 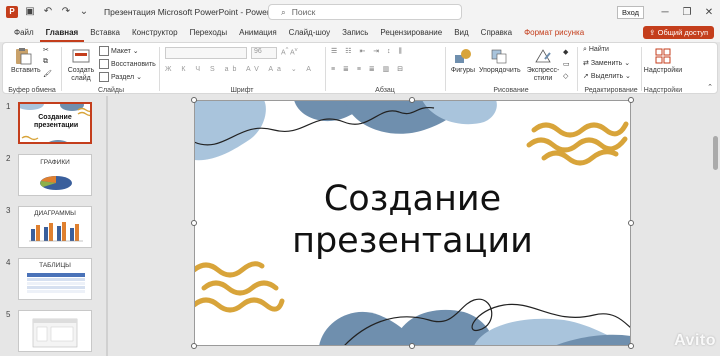 I want to click on tab-file: Файл, so click(x=24, y=33).